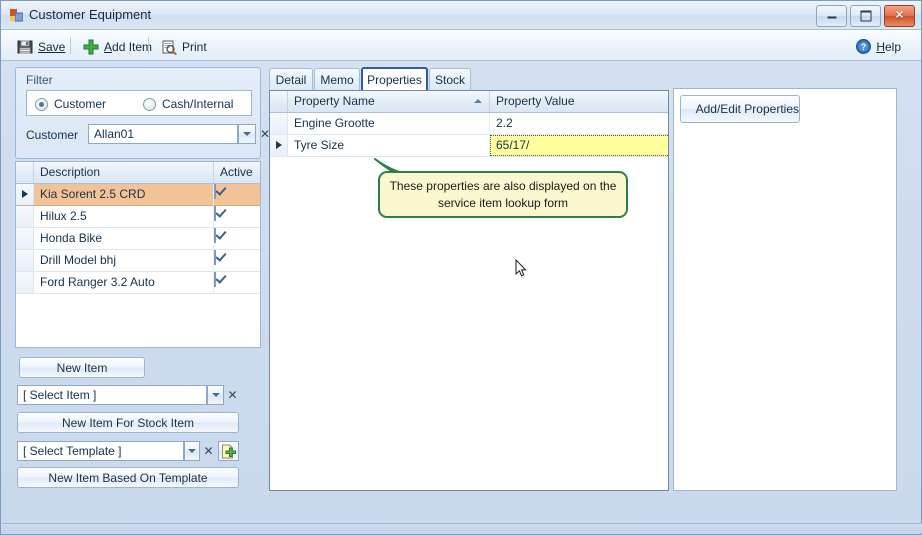 This screenshot has width=922, height=535. I want to click on select-template-dropdown-button, so click(192, 451).